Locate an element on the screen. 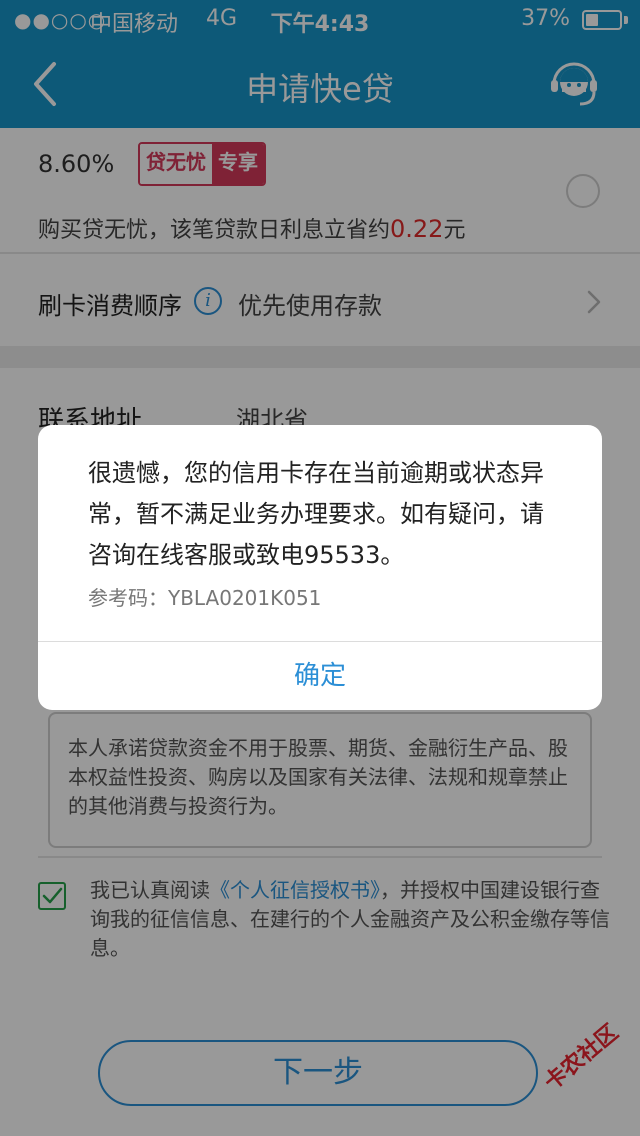  dialog-ref-code: 参考码：YBLA0201K051 is located at coordinates (205, 598).